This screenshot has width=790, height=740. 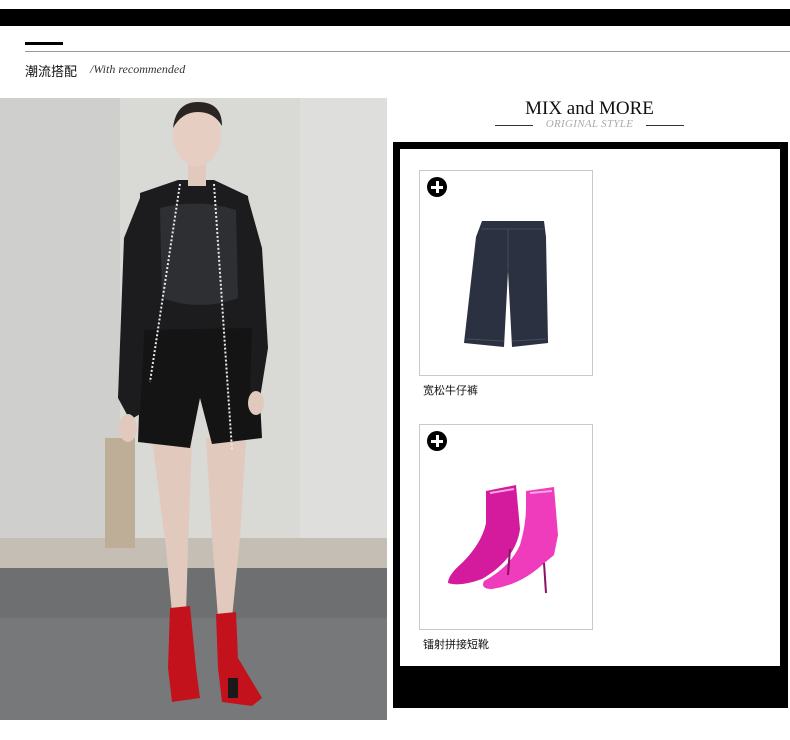 What do you see at coordinates (51, 72) in the screenshot?
I see `section-title: 潮流搭配` at bounding box center [51, 72].